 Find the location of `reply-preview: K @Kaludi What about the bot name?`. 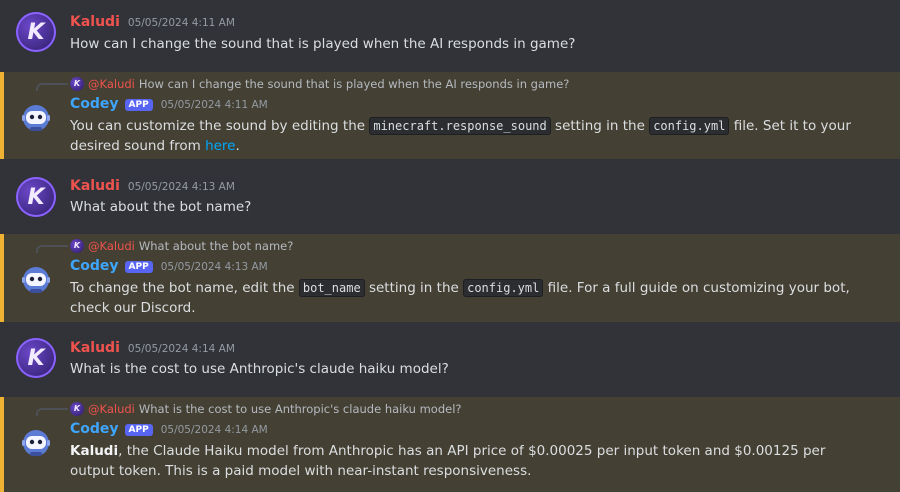

reply-preview: K @Kaludi What about the bot name? is located at coordinates (181, 246).